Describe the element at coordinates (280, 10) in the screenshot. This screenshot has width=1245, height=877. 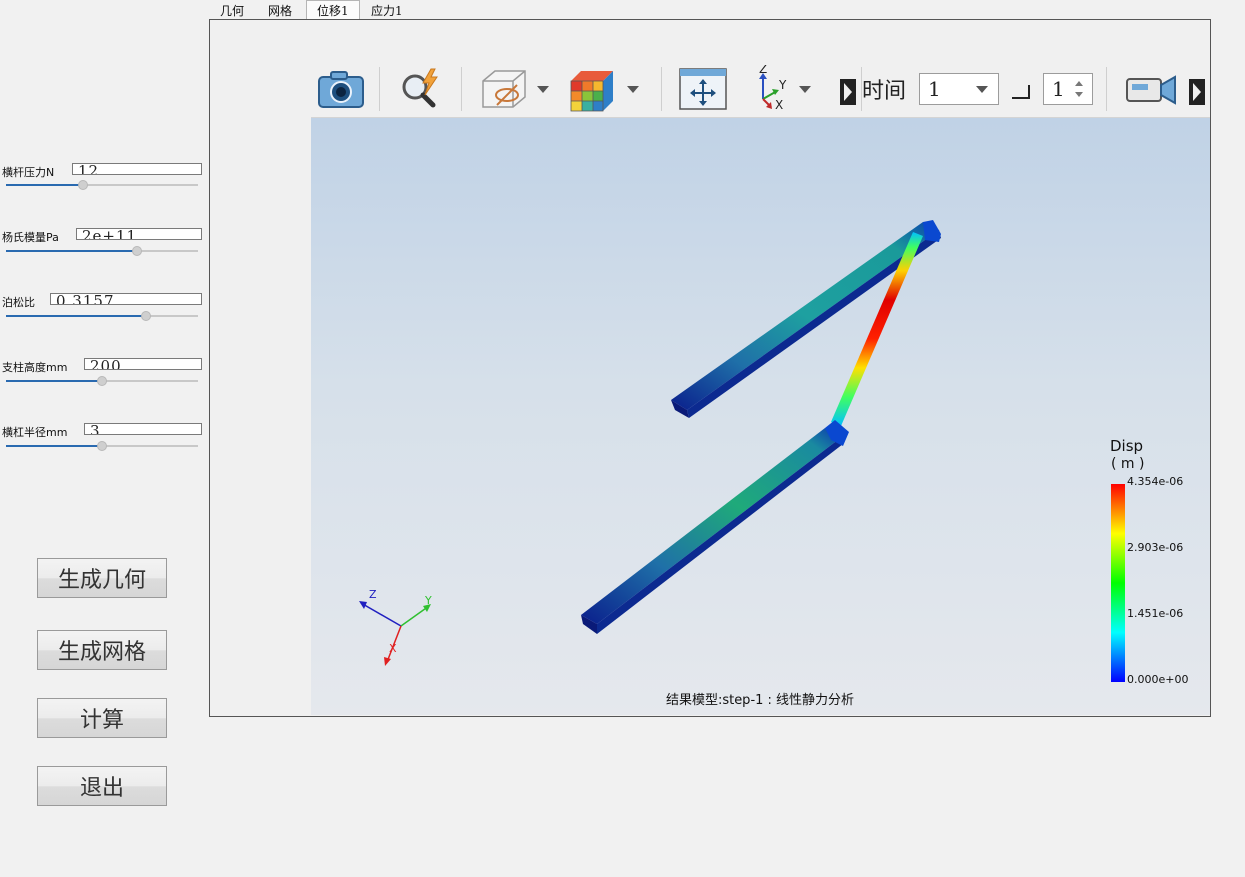
I see `tab-mesh: 网格` at that location.